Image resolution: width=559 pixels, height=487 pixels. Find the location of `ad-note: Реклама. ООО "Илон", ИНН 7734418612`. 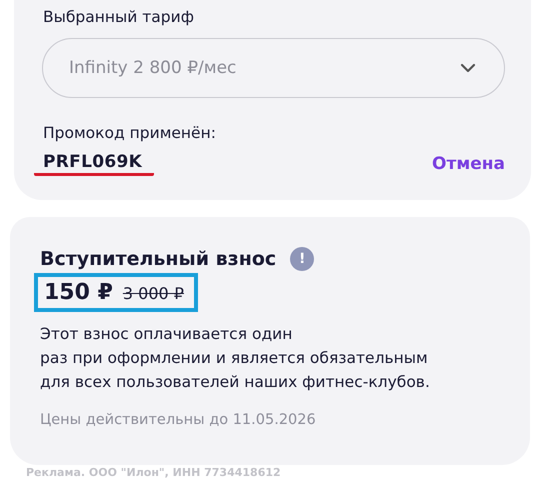

ad-note: Реклама. ООО "Илон", ИНН 7734418612 is located at coordinates (153, 472).